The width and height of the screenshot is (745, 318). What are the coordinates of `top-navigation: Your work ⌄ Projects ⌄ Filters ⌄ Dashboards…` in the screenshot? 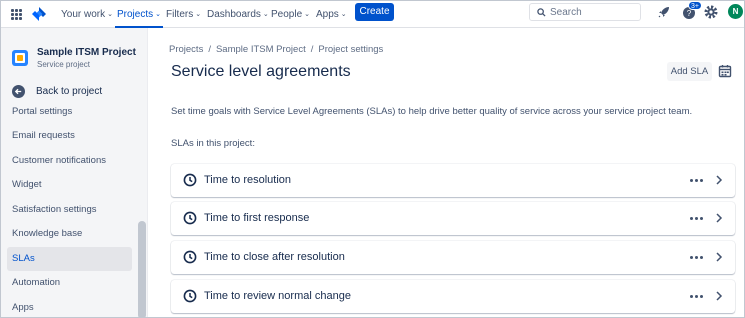 It's located at (372, 14).